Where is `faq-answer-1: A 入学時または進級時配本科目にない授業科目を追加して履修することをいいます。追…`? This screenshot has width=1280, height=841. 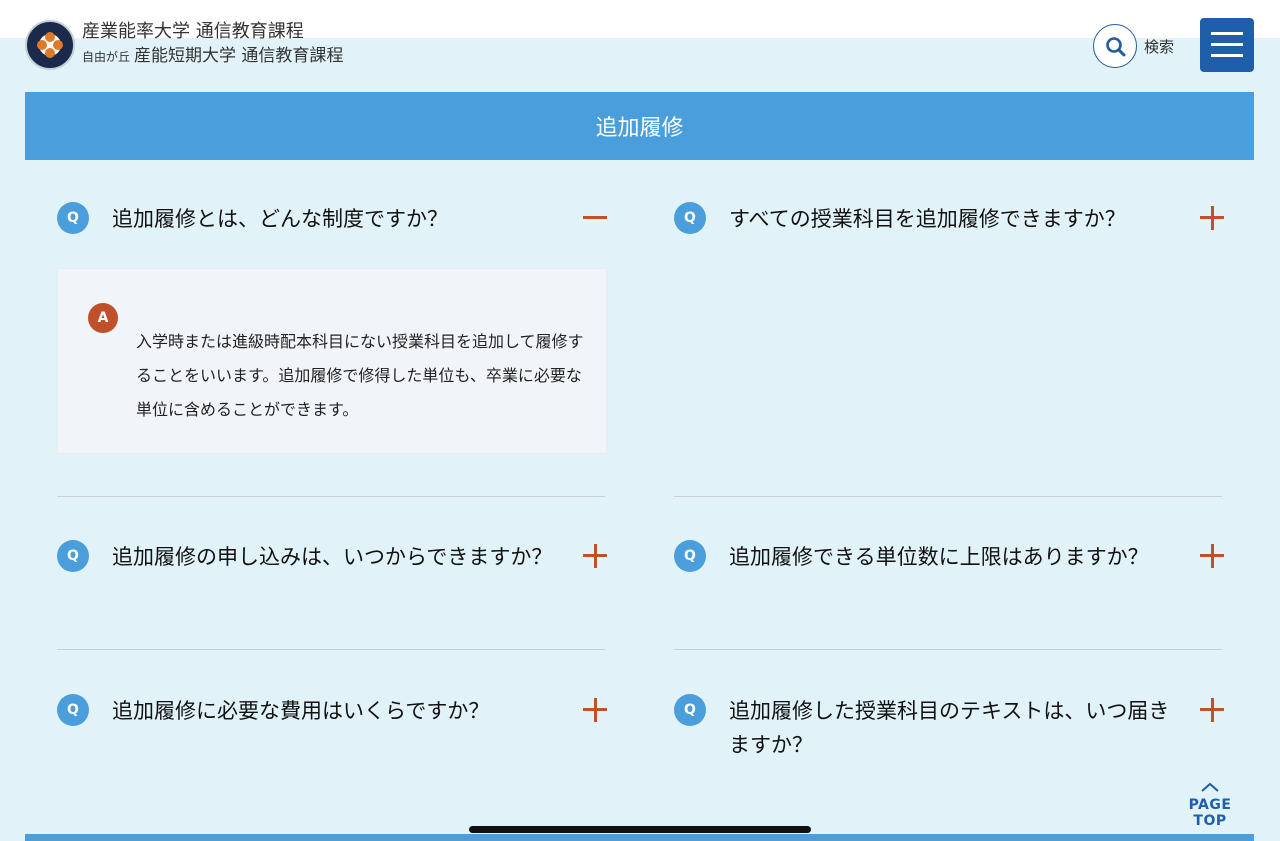 faq-answer-1: A 入学時または進級時配本科目にない授業科目を追加して履修することをいいます。追… is located at coordinates (332, 361).